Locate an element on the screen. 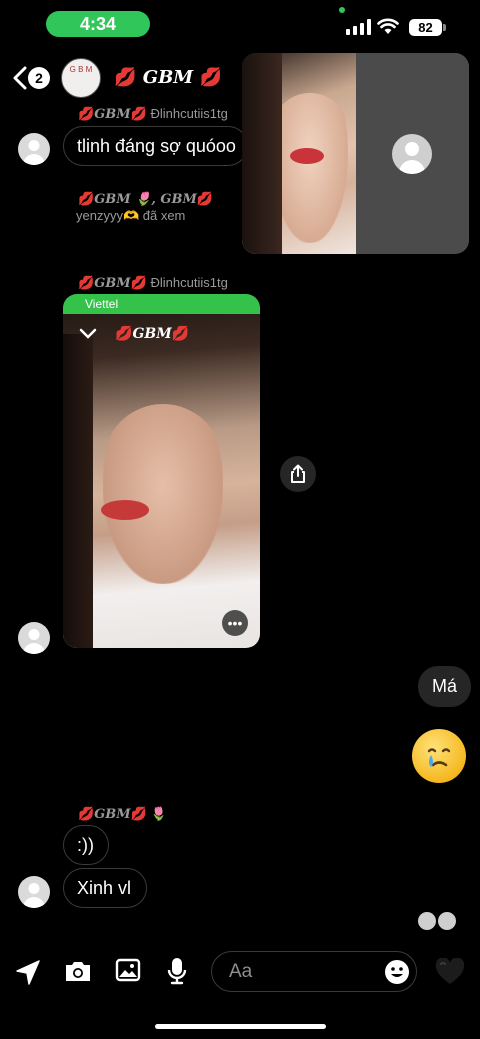 The image size is (480, 1039). photo-title: 💋GBM💋 is located at coordinates (152, 334).